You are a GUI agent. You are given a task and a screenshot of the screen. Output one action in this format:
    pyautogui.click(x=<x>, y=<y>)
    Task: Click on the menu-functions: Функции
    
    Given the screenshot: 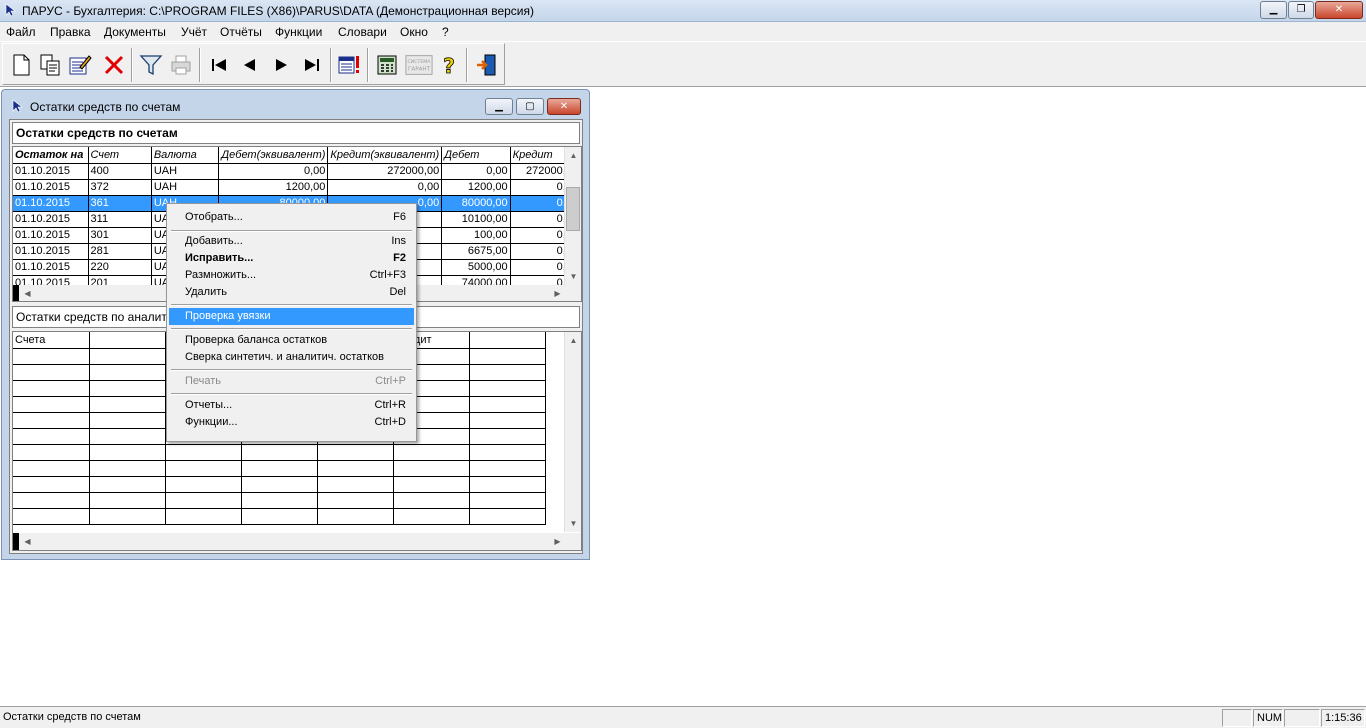 What is the action you would take?
    pyautogui.click(x=298, y=32)
    